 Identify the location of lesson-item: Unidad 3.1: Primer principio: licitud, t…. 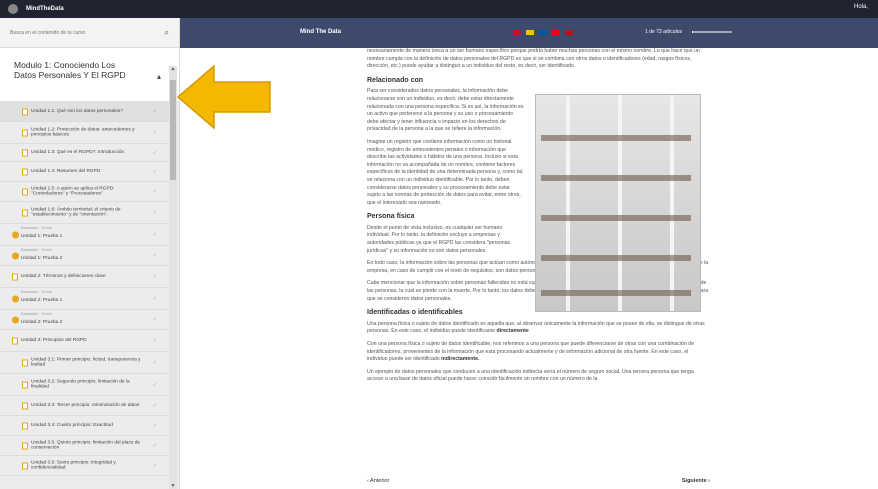
(84, 363).